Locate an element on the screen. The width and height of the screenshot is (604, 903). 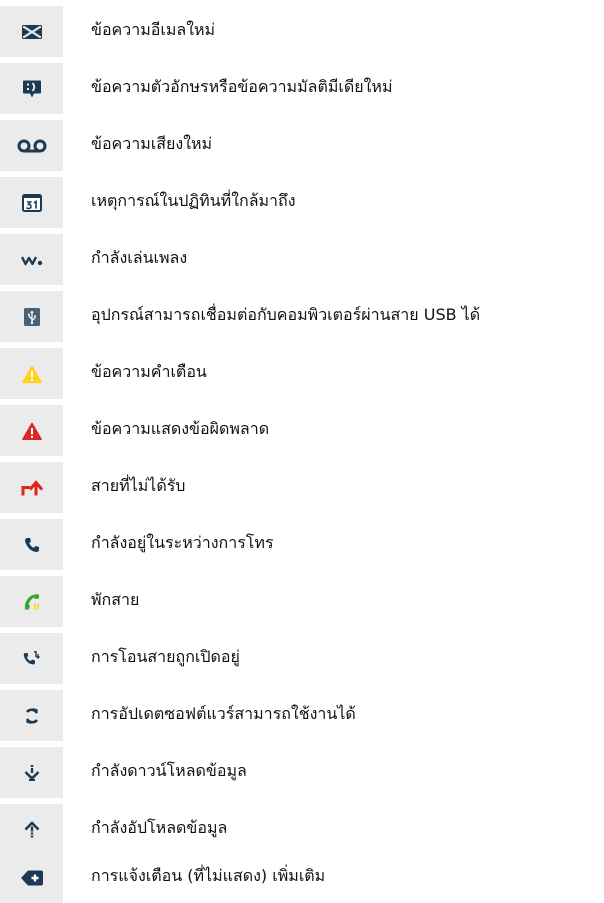
list-item: ข้อความแสดงข้อผิดพลาด is located at coordinates (302, 427).